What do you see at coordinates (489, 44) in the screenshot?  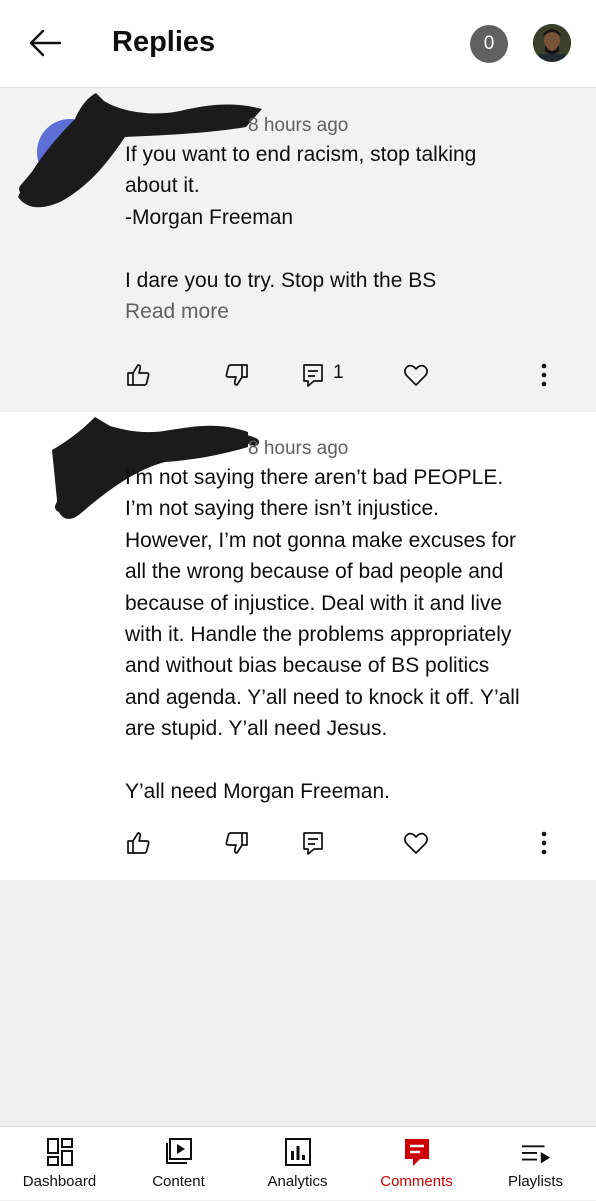 I see `notification-badge: 0` at bounding box center [489, 44].